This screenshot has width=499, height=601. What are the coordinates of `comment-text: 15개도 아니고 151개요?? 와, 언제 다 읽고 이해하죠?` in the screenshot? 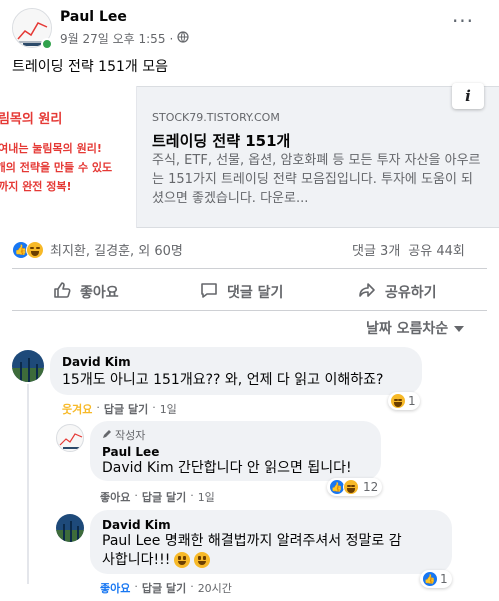 It's located at (223, 380).